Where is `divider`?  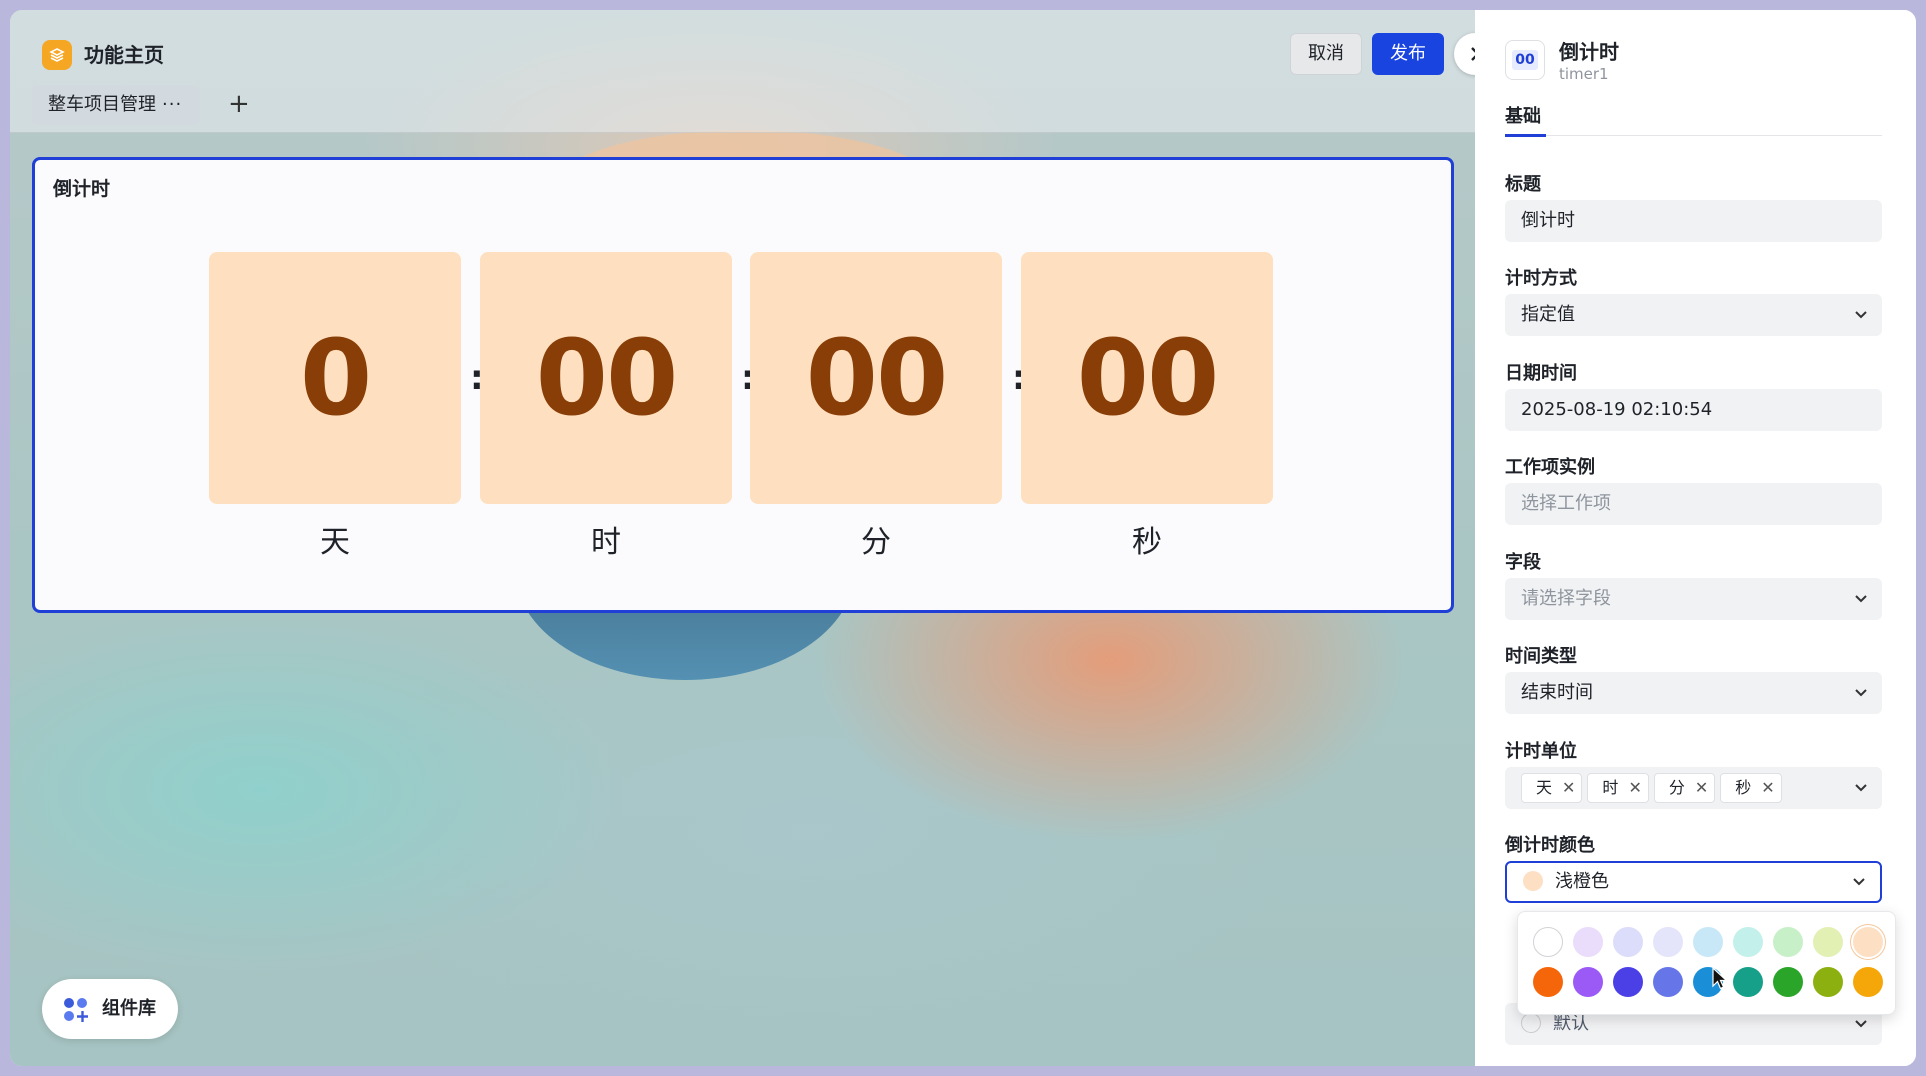 divider is located at coordinates (1693, 135).